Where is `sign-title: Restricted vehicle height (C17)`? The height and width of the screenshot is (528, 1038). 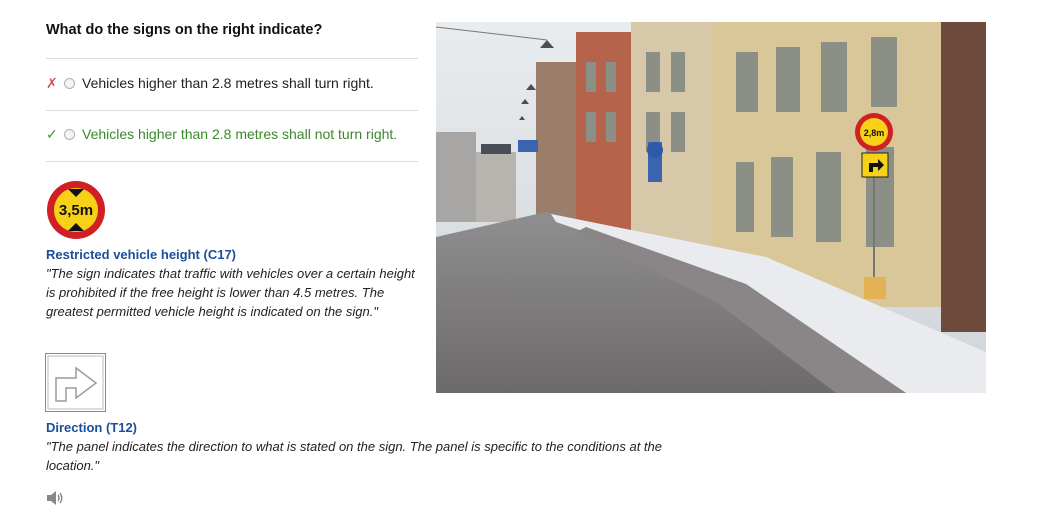
sign-title: Restricted vehicle height (C17) is located at coordinates (141, 254).